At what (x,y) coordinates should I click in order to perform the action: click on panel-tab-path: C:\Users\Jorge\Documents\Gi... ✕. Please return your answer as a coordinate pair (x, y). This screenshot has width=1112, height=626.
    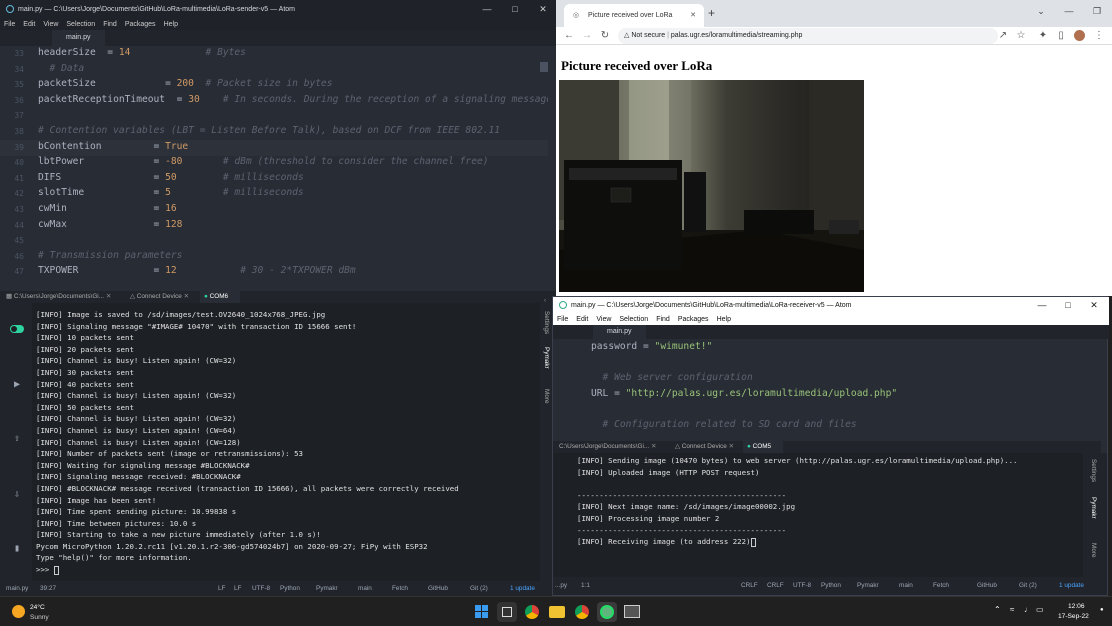
    Looking at the image, I should click on (613, 447).